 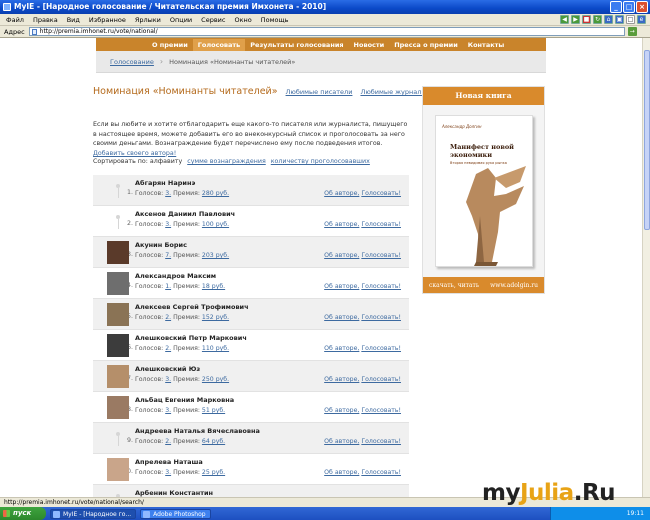 I want to click on prize-amount-link: 25 руб., so click(x=213, y=472).